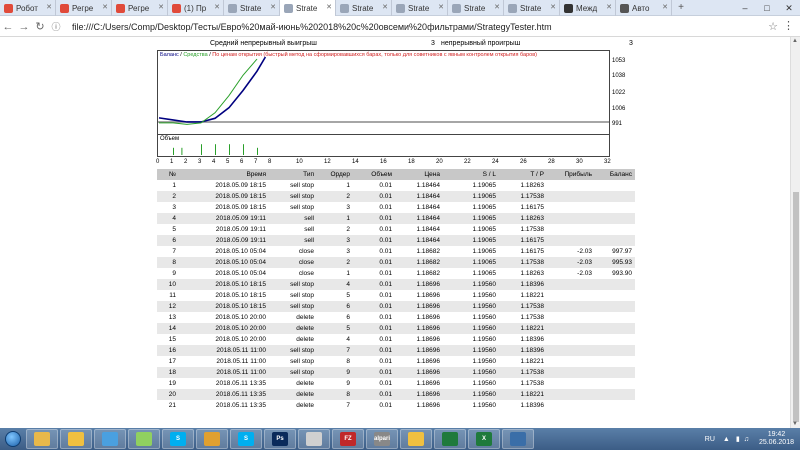 Image resolution: width=800 pixels, height=450 pixels. What do you see at coordinates (257, 151) in the screenshot?
I see `volume-bar` at bounding box center [257, 151].